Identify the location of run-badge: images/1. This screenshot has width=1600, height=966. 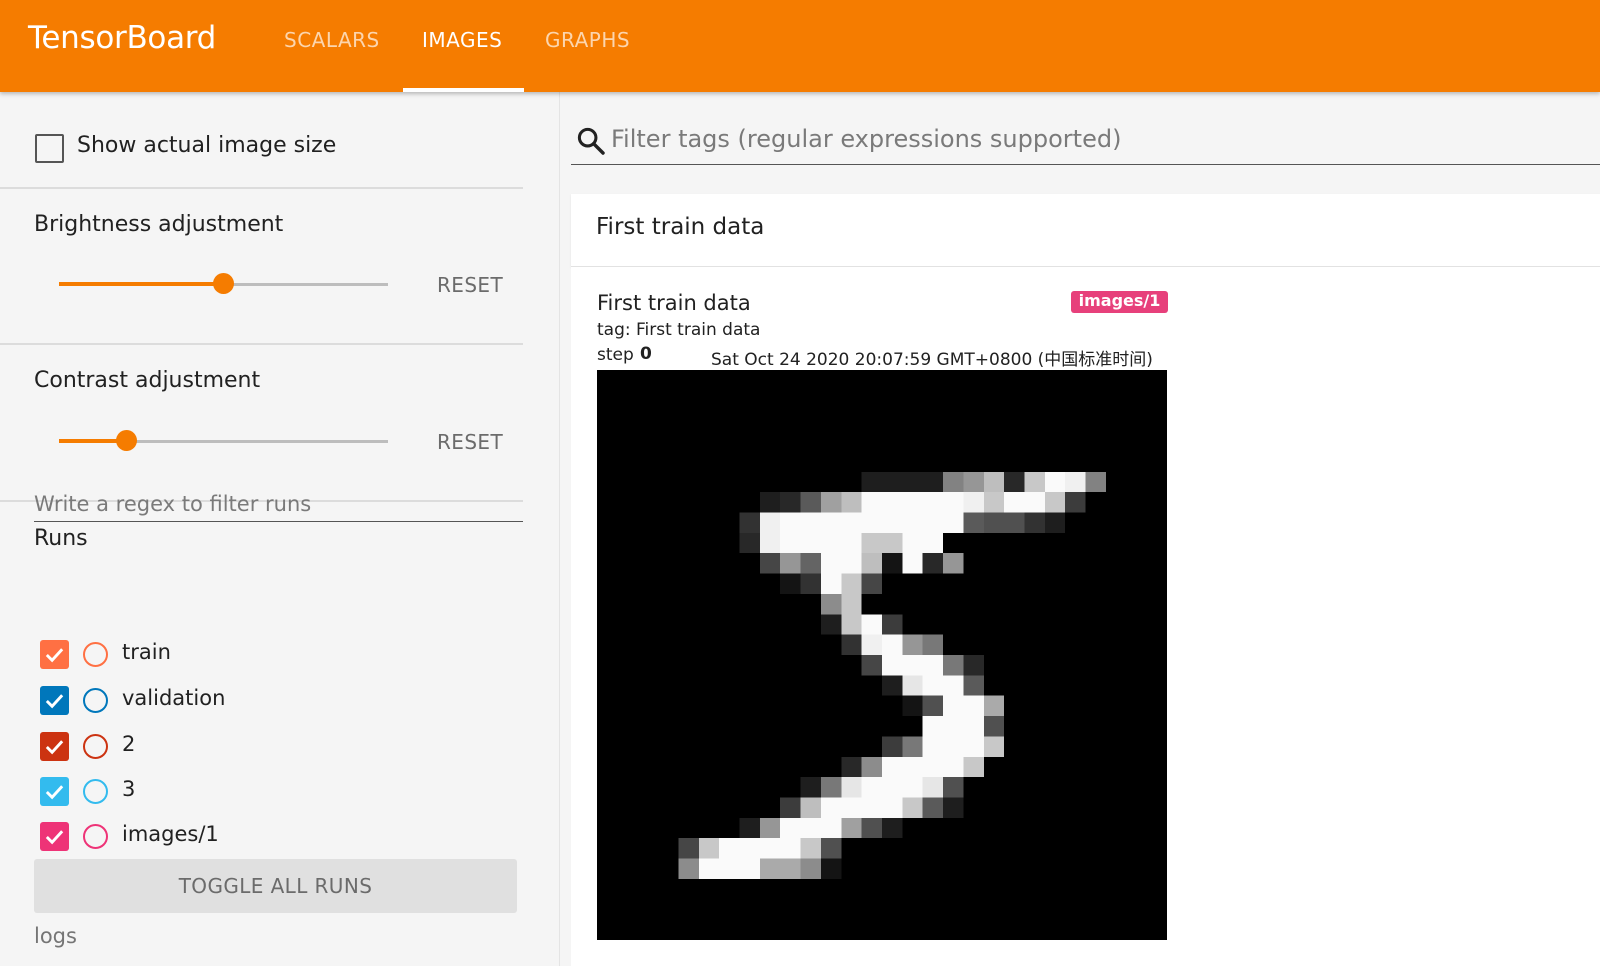
(1119, 302).